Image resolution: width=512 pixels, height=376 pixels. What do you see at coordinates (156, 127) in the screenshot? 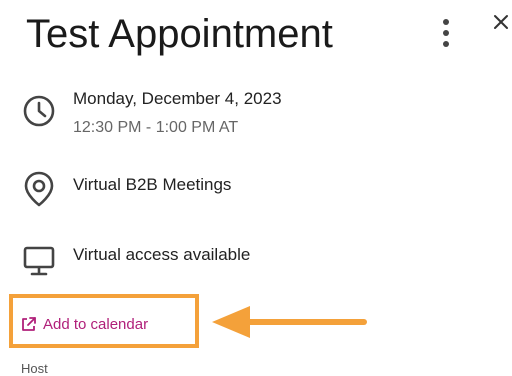
I see `appointment-time: 12:30 PM - 1:00 PM AT` at bounding box center [156, 127].